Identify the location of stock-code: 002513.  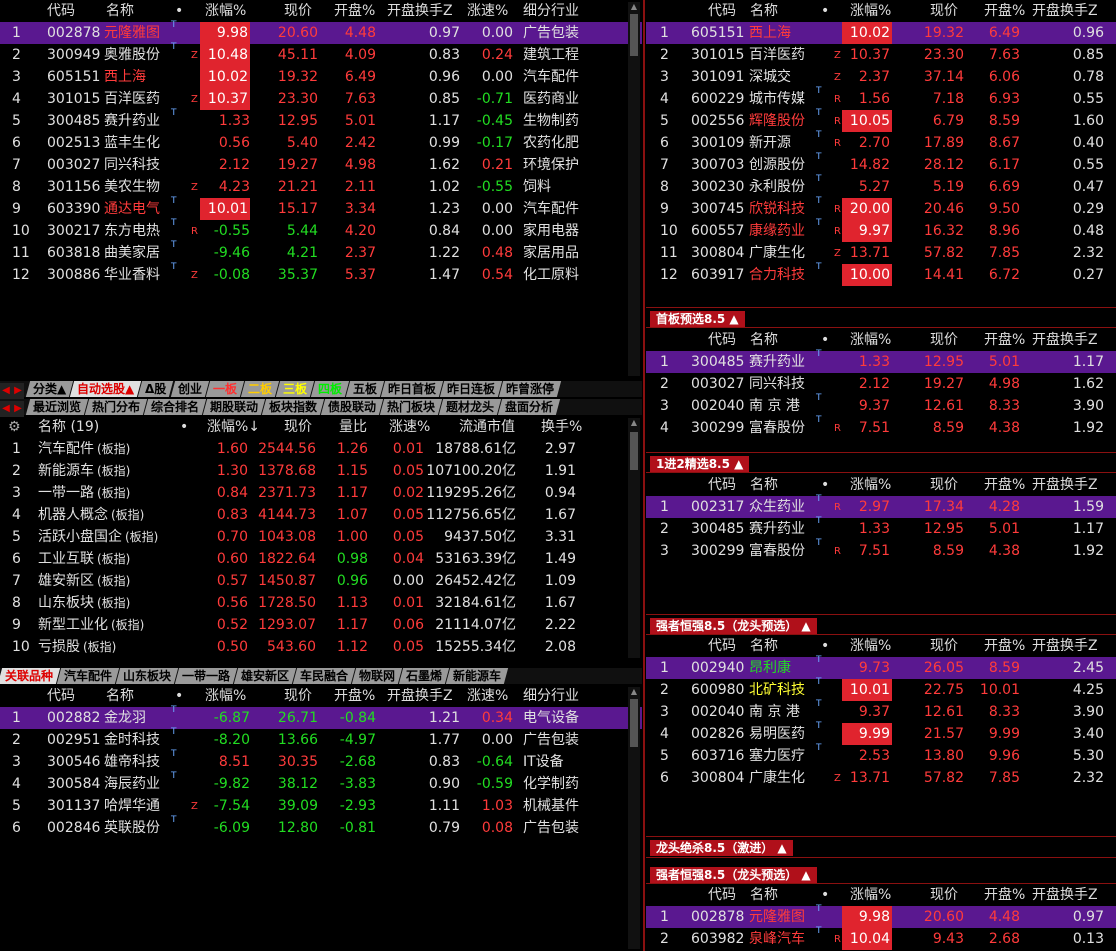
(73, 143).